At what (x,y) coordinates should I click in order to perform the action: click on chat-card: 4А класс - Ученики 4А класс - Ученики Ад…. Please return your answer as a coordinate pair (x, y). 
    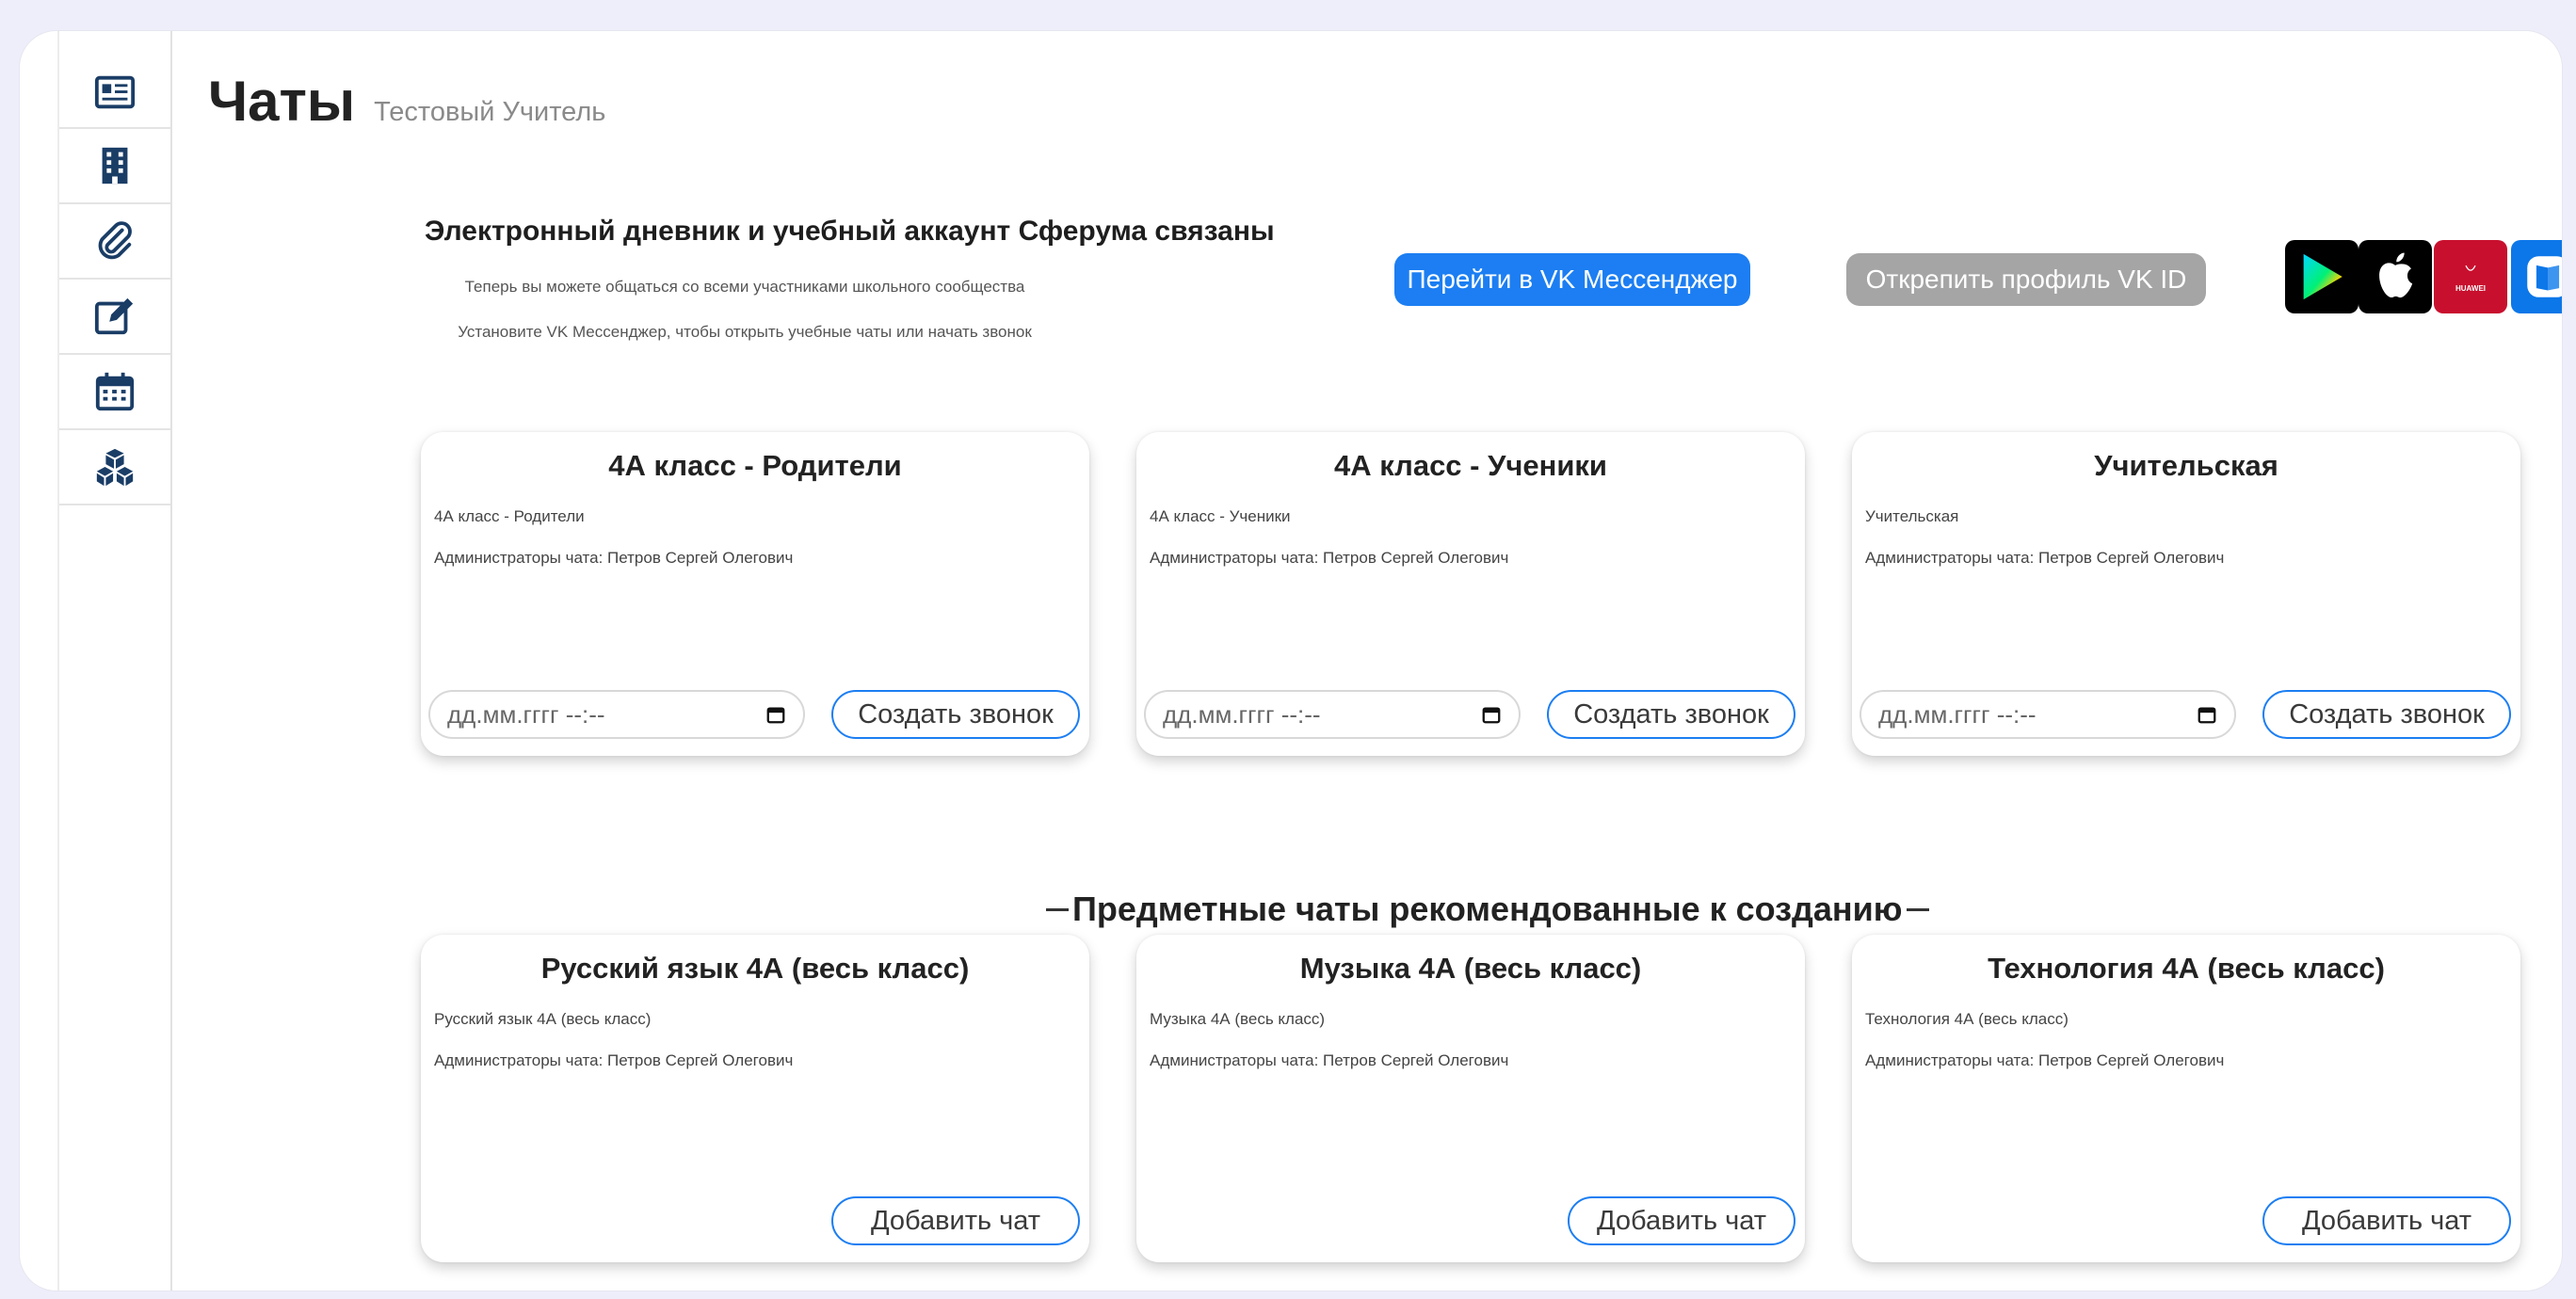
    Looking at the image, I should click on (1470, 594).